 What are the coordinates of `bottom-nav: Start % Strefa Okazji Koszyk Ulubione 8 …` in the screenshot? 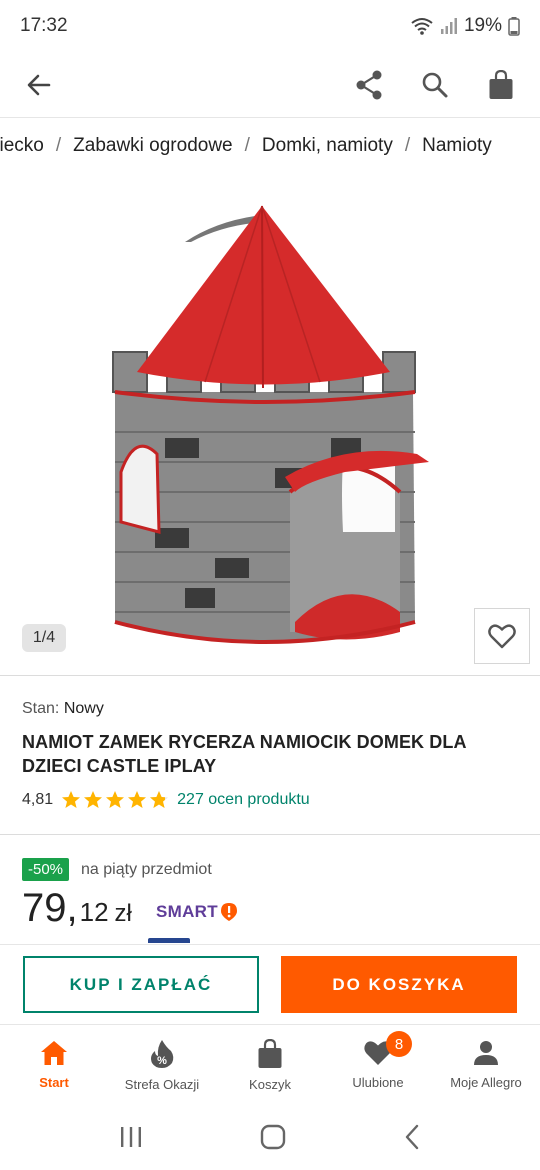 It's located at (270, 1064).